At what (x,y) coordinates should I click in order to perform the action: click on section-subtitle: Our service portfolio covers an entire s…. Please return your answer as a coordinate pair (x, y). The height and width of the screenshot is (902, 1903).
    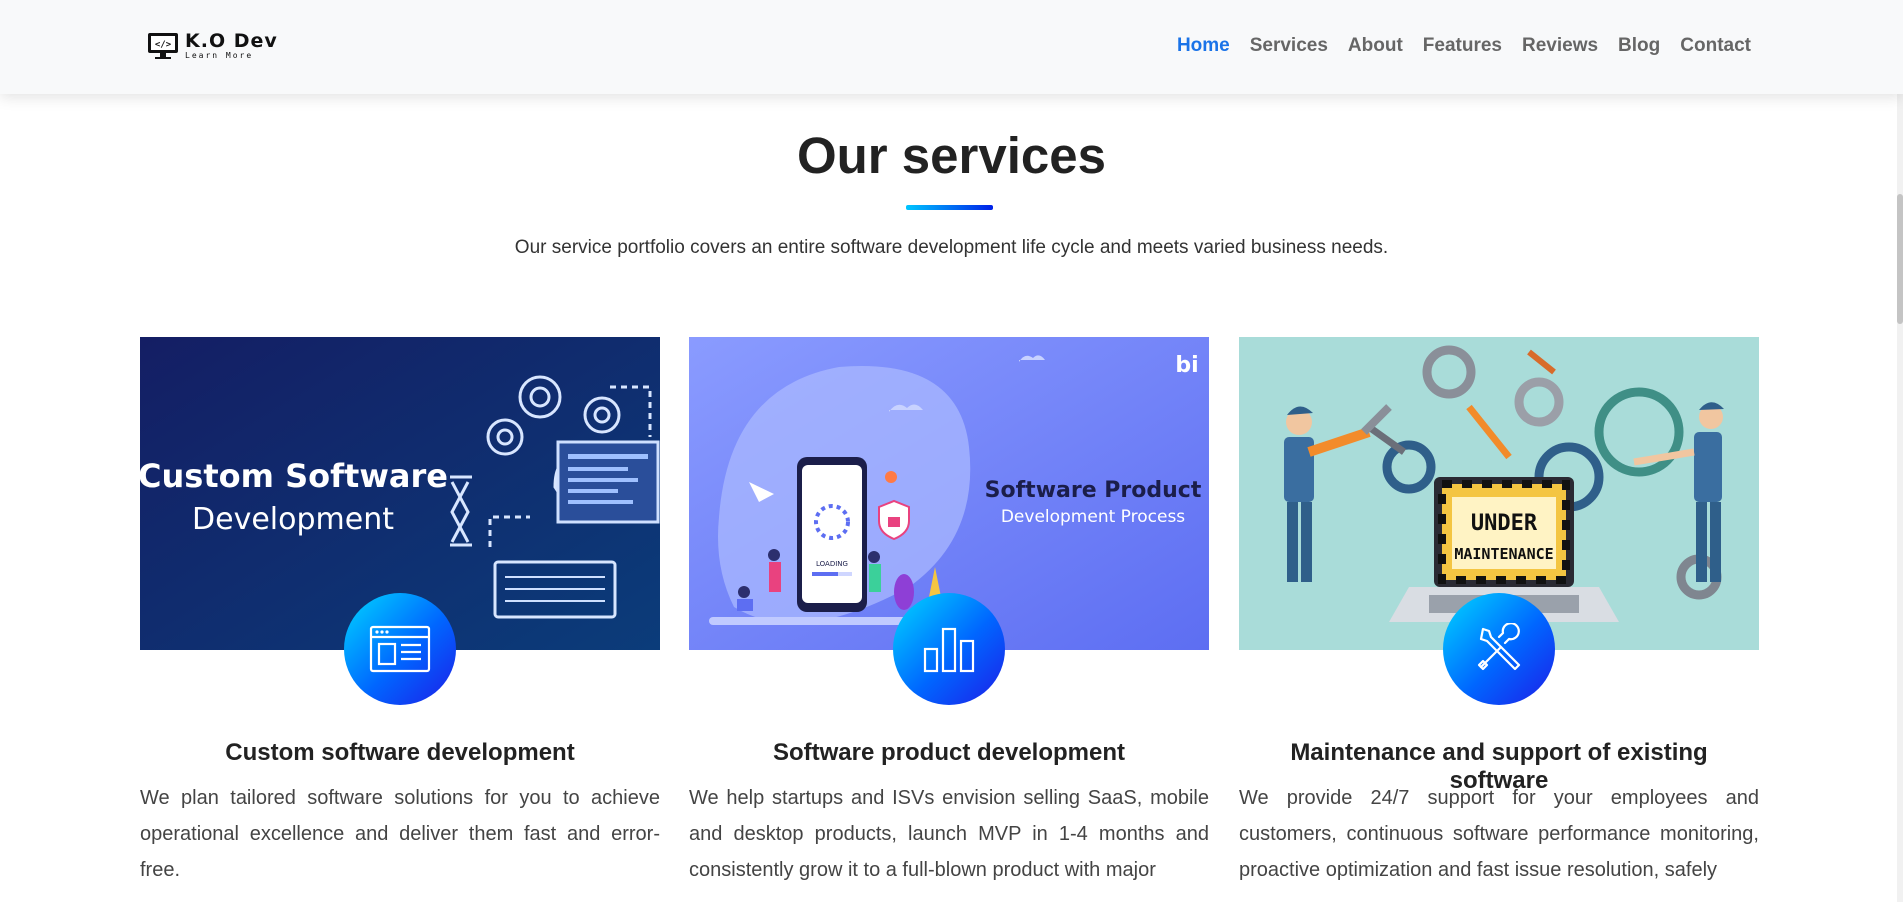
    Looking at the image, I should click on (951, 247).